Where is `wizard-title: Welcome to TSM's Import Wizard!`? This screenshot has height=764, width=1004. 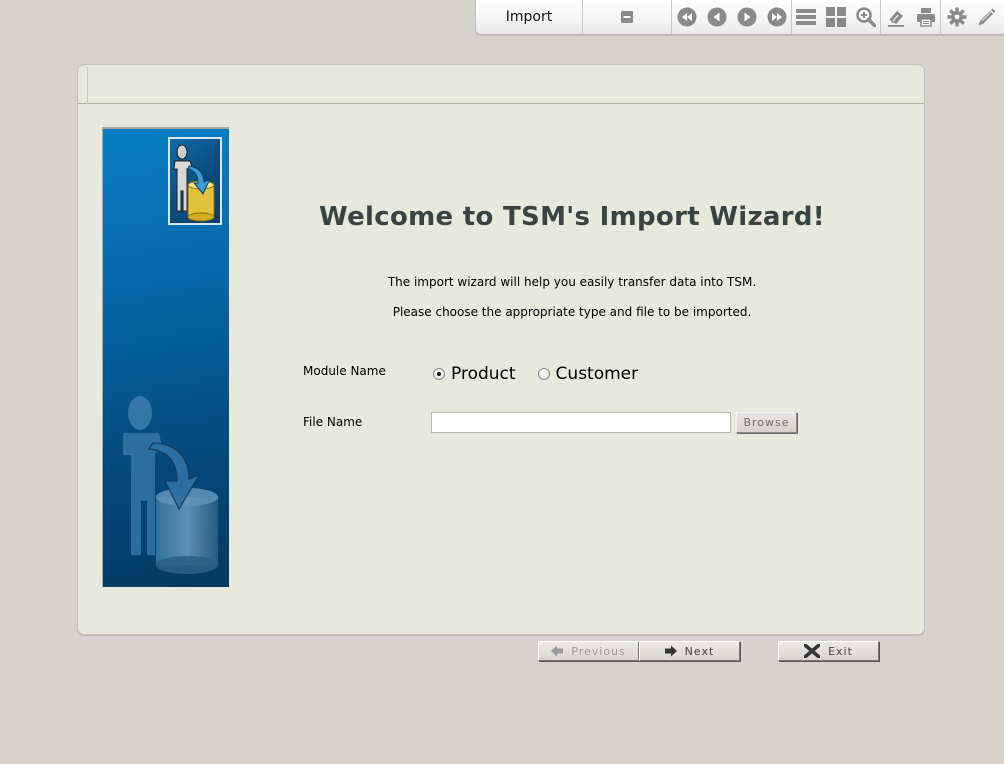 wizard-title: Welcome to TSM's Import Wizard! is located at coordinates (572, 217).